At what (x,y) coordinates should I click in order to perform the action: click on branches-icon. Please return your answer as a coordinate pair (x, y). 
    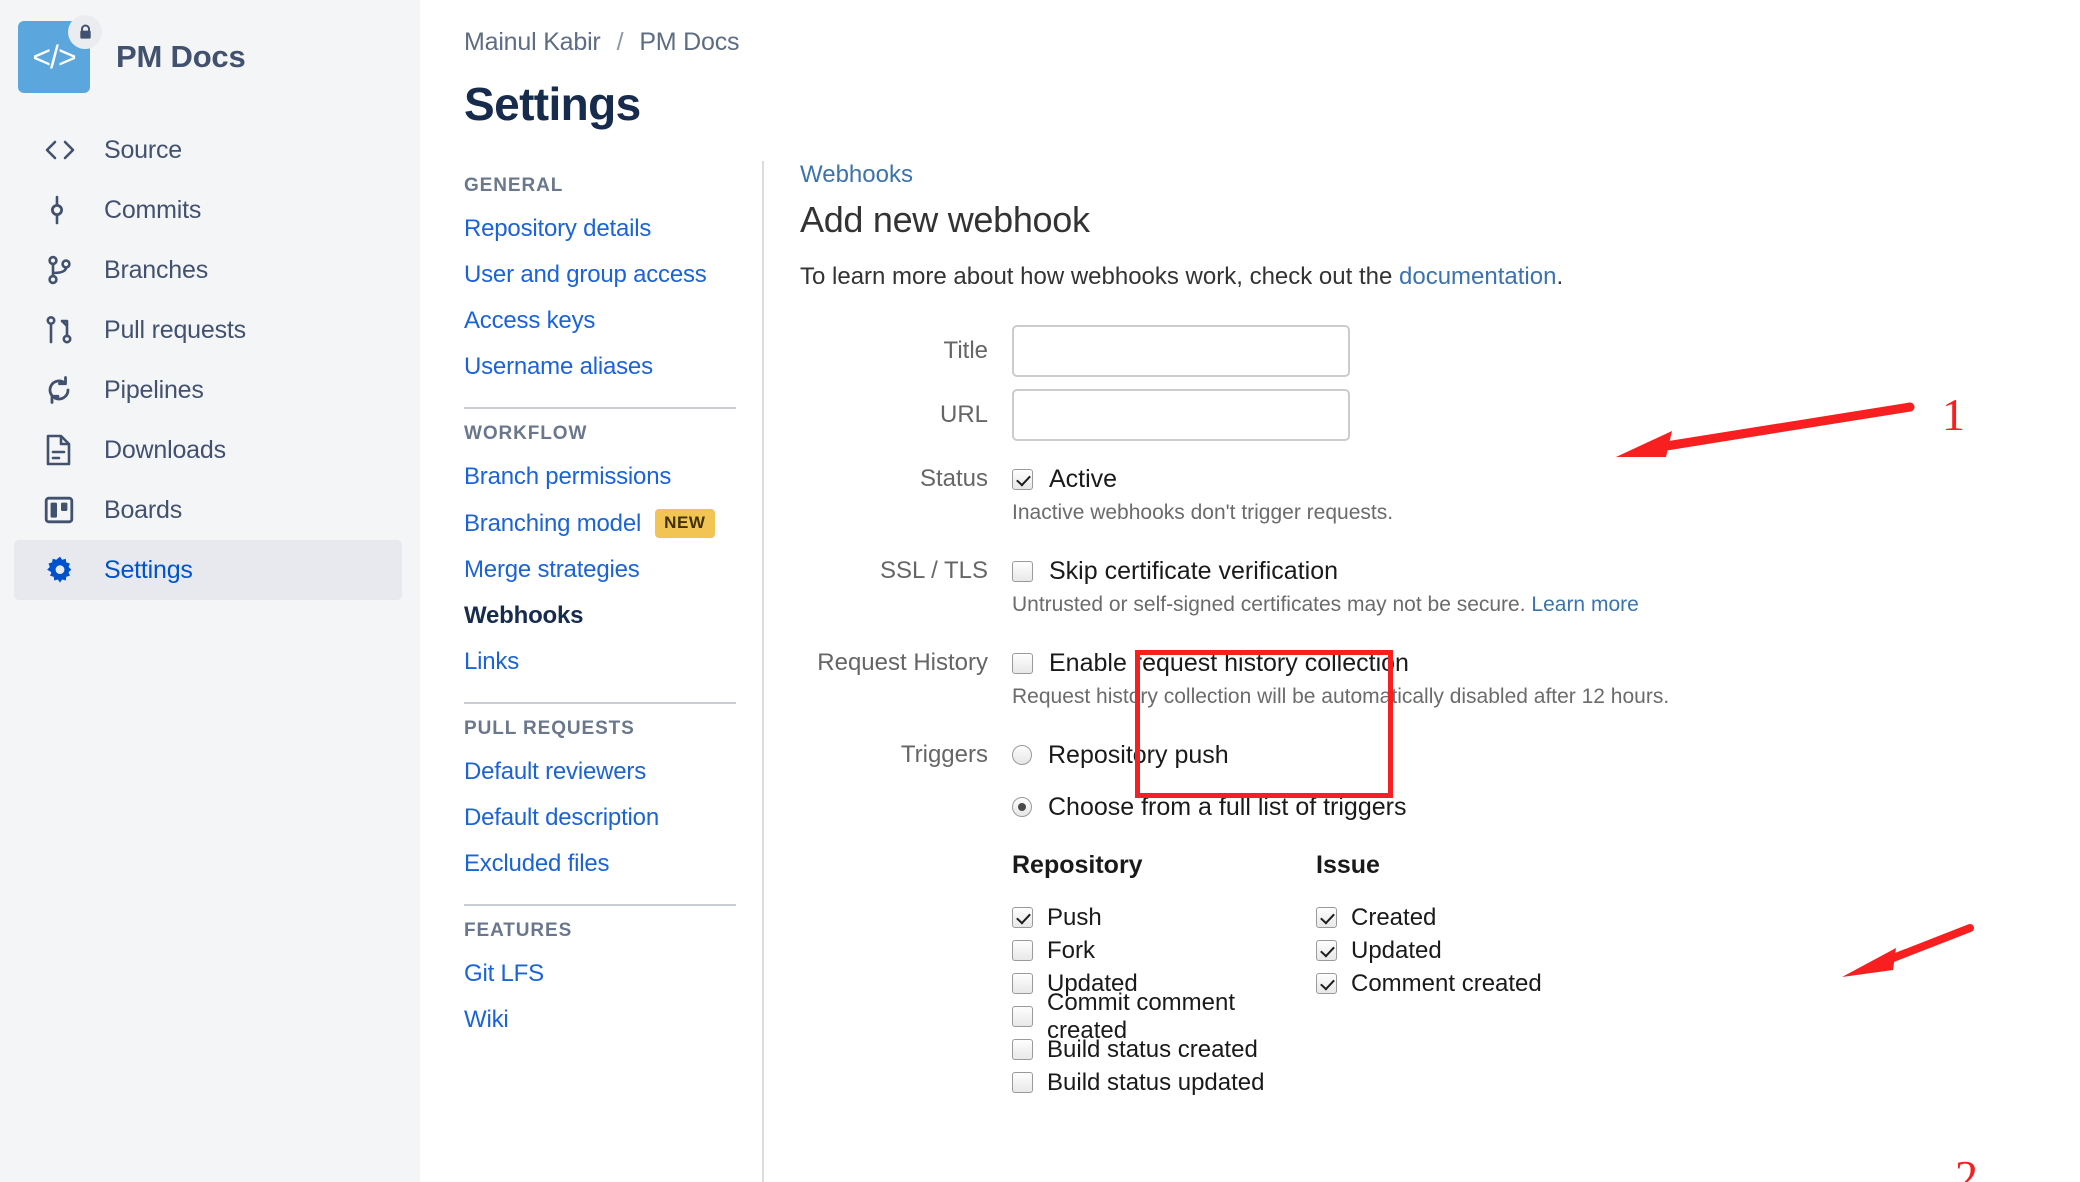
    Looking at the image, I should click on (65, 270).